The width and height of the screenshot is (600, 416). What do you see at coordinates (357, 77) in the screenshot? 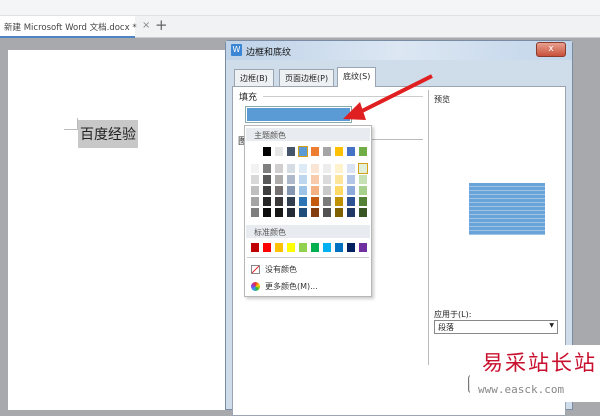
I see `tab-shading: 底纹(S)` at bounding box center [357, 77].